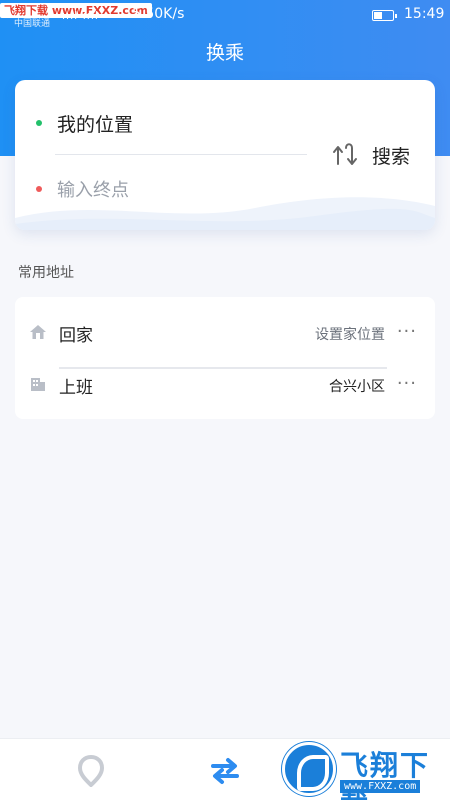 Image resolution: width=450 pixels, height=800 pixels. I want to click on origin-field: 我的位置, so click(95, 123).